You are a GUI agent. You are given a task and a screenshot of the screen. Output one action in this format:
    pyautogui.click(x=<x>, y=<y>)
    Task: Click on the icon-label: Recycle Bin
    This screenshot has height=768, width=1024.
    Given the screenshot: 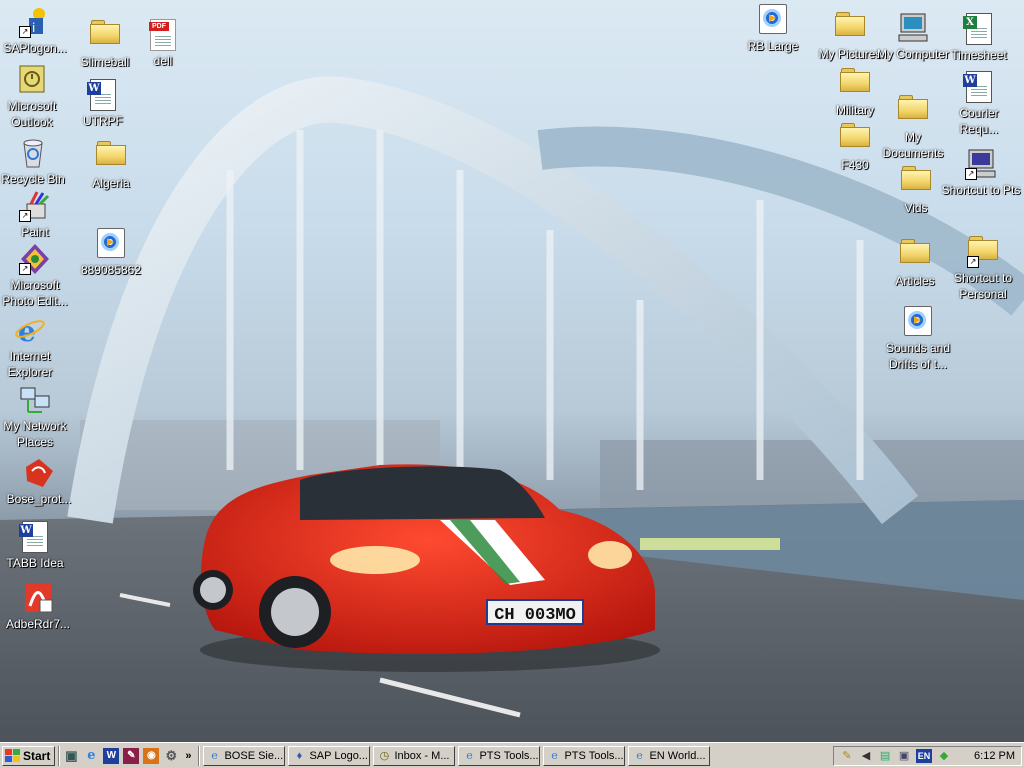 What is the action you would take?
    pyautogui.click(x=33, y=179)
    